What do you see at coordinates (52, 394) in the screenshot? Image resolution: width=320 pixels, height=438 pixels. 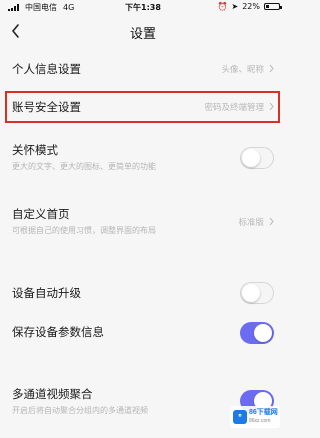 I see `multi-channel-title: 多通道视频聚合` at bounding box center [52, 394].